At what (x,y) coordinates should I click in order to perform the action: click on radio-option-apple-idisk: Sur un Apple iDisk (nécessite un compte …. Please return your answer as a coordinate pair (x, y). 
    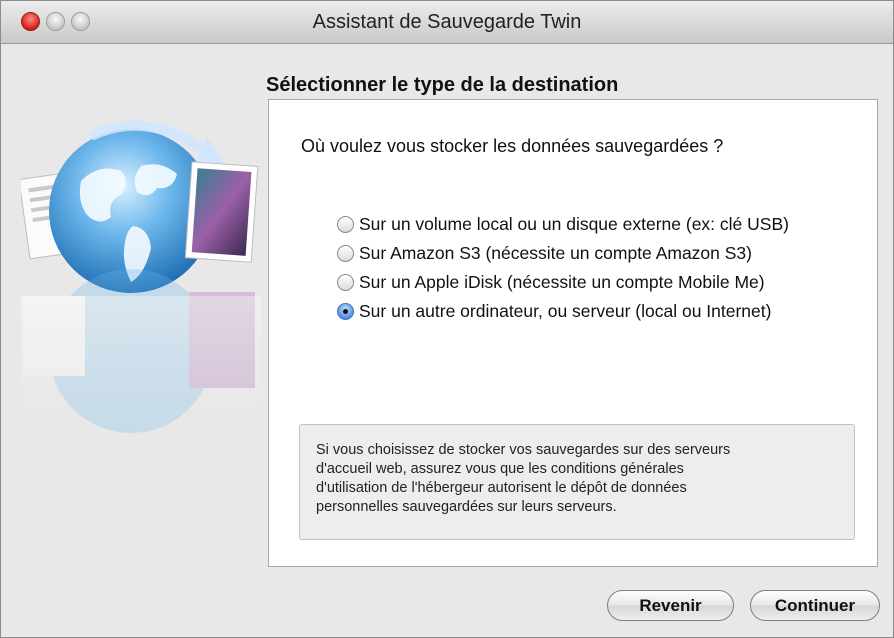
    Looking at the image, I should click on (563, 282).